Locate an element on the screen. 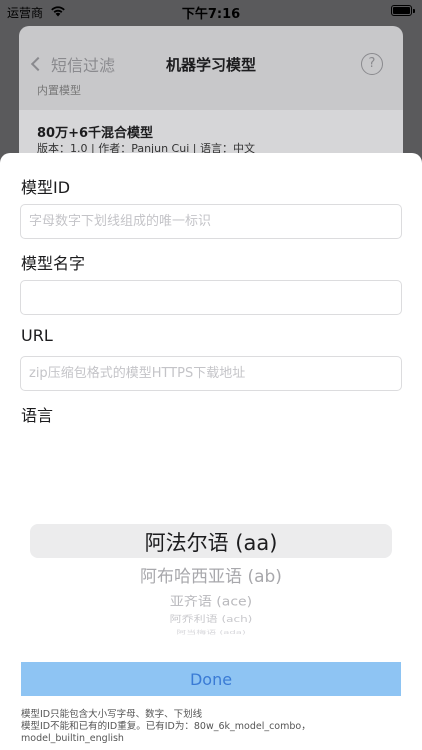 This screenshot has width=422, height=750. picker-option: 阿乔利语 (ach) is located at coordinates (211, 618).